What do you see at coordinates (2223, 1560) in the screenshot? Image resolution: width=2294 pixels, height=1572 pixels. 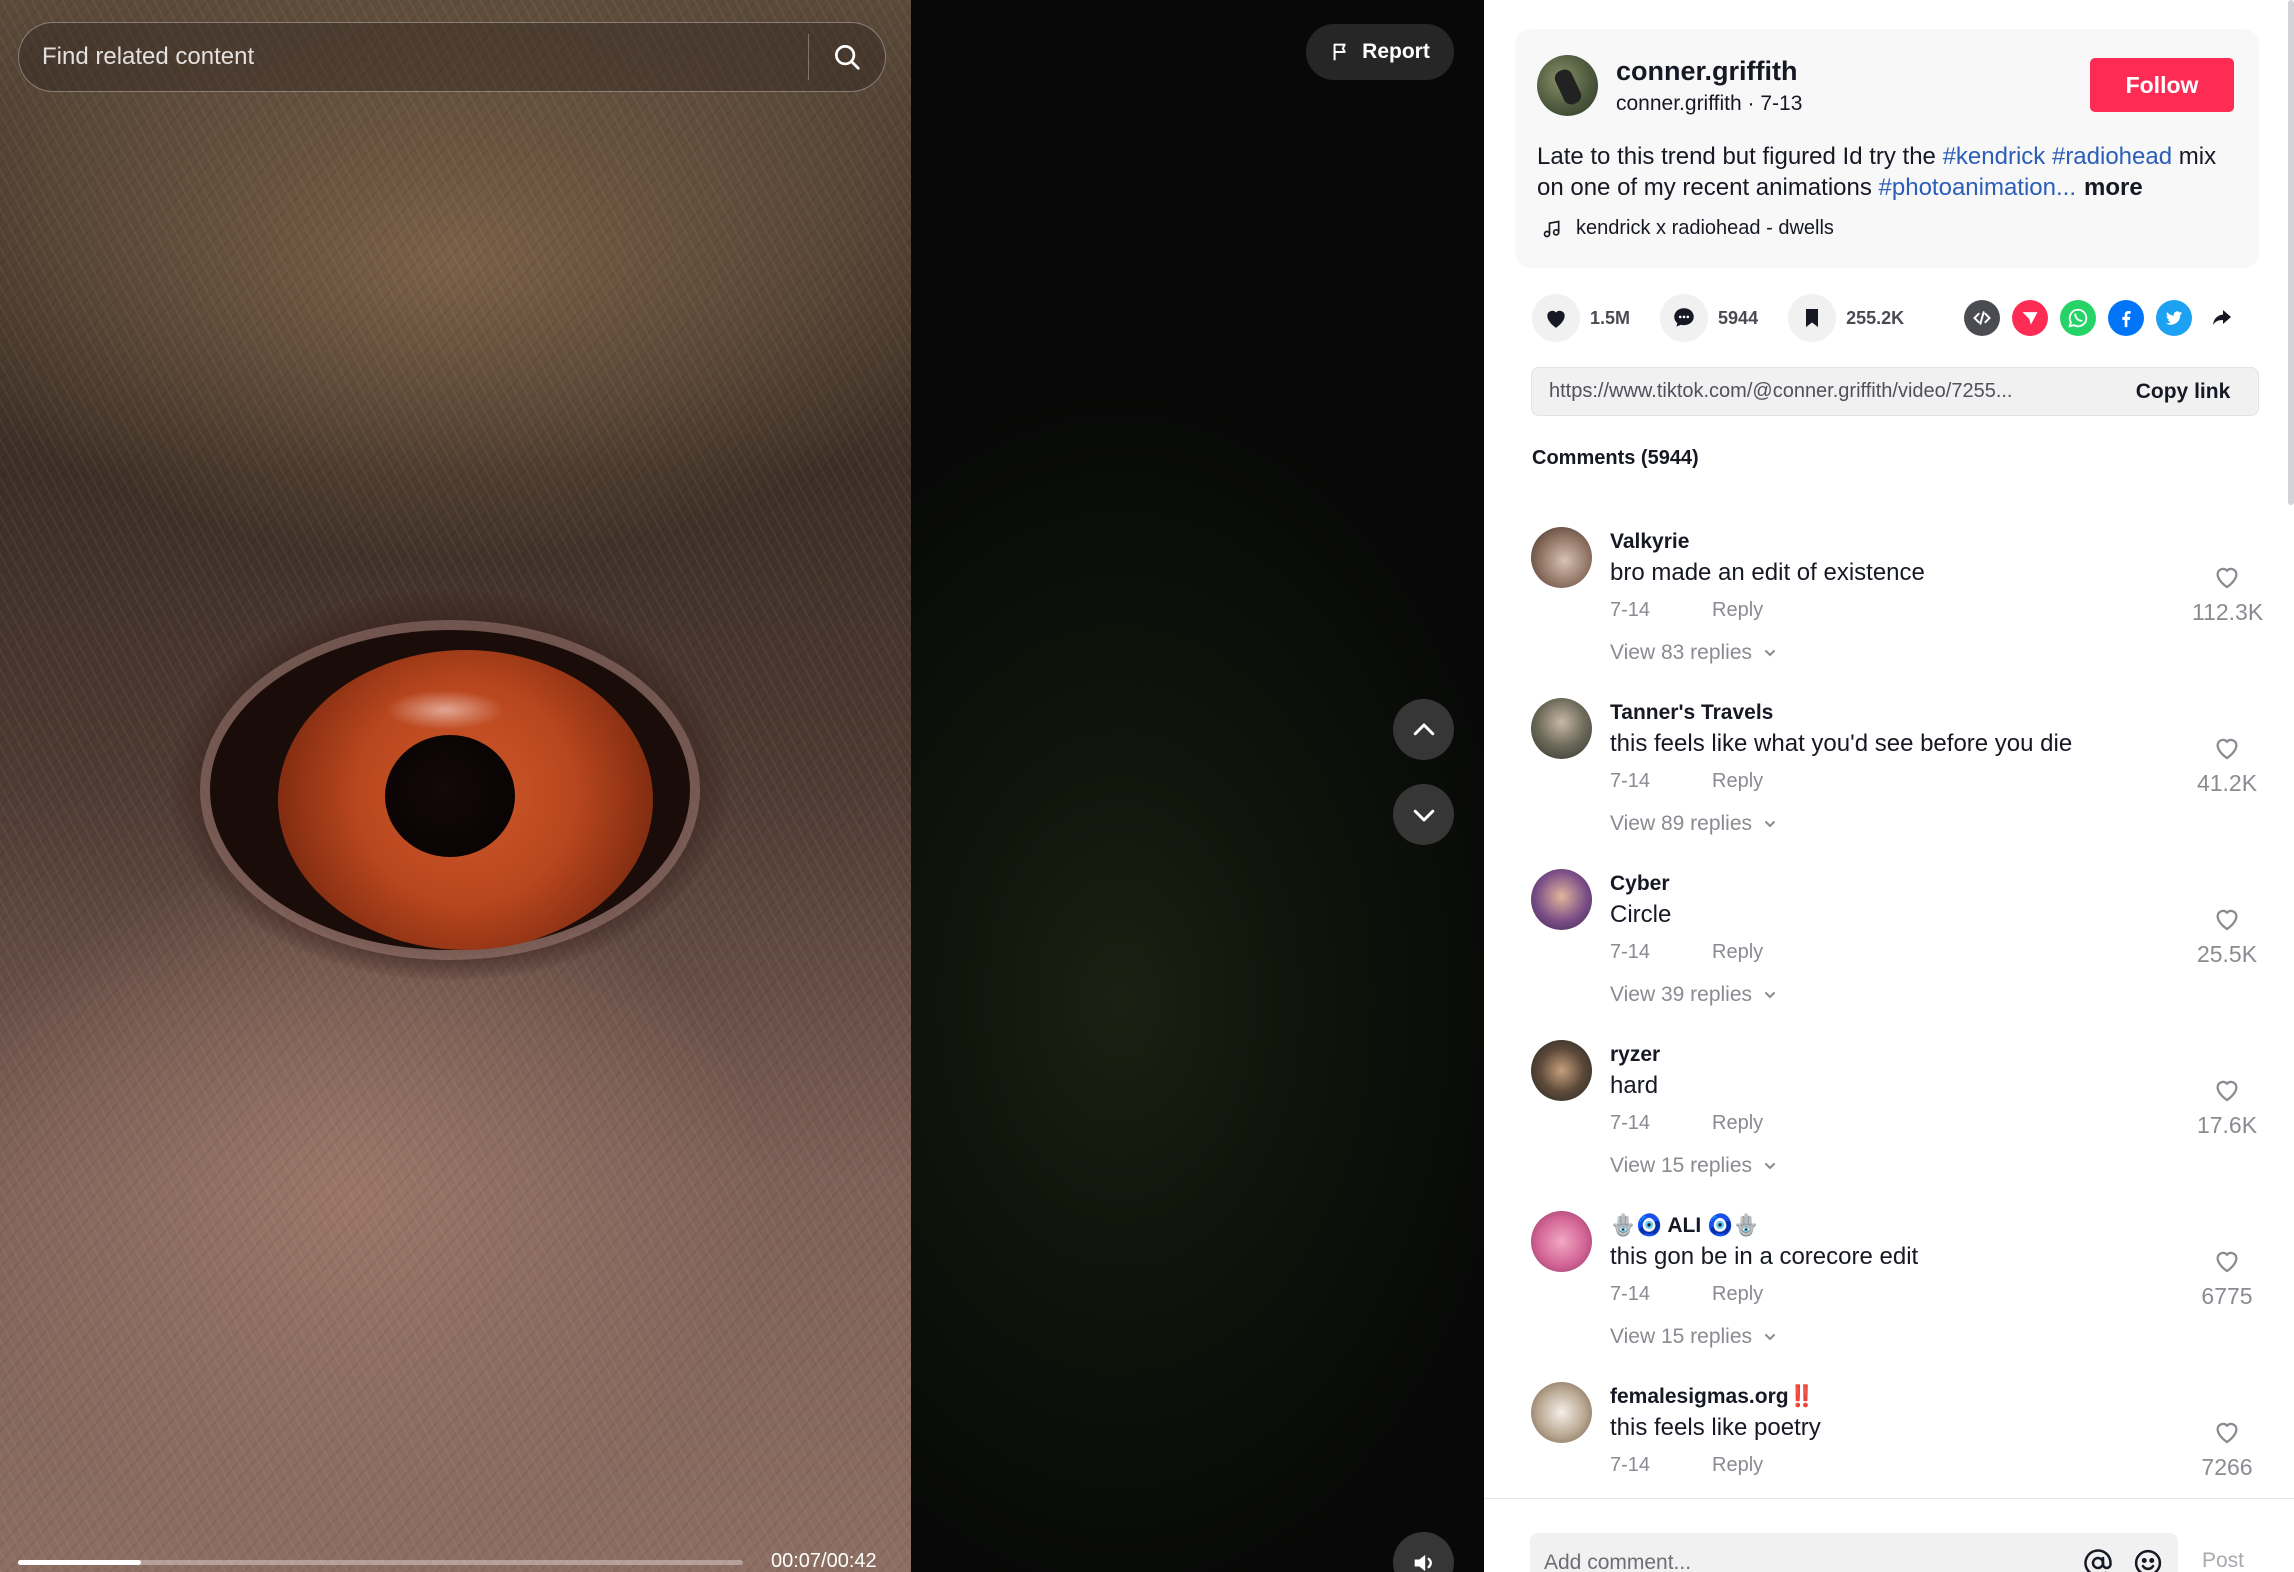 I see `post-button: Post` at bounding box center [2223, 1560].